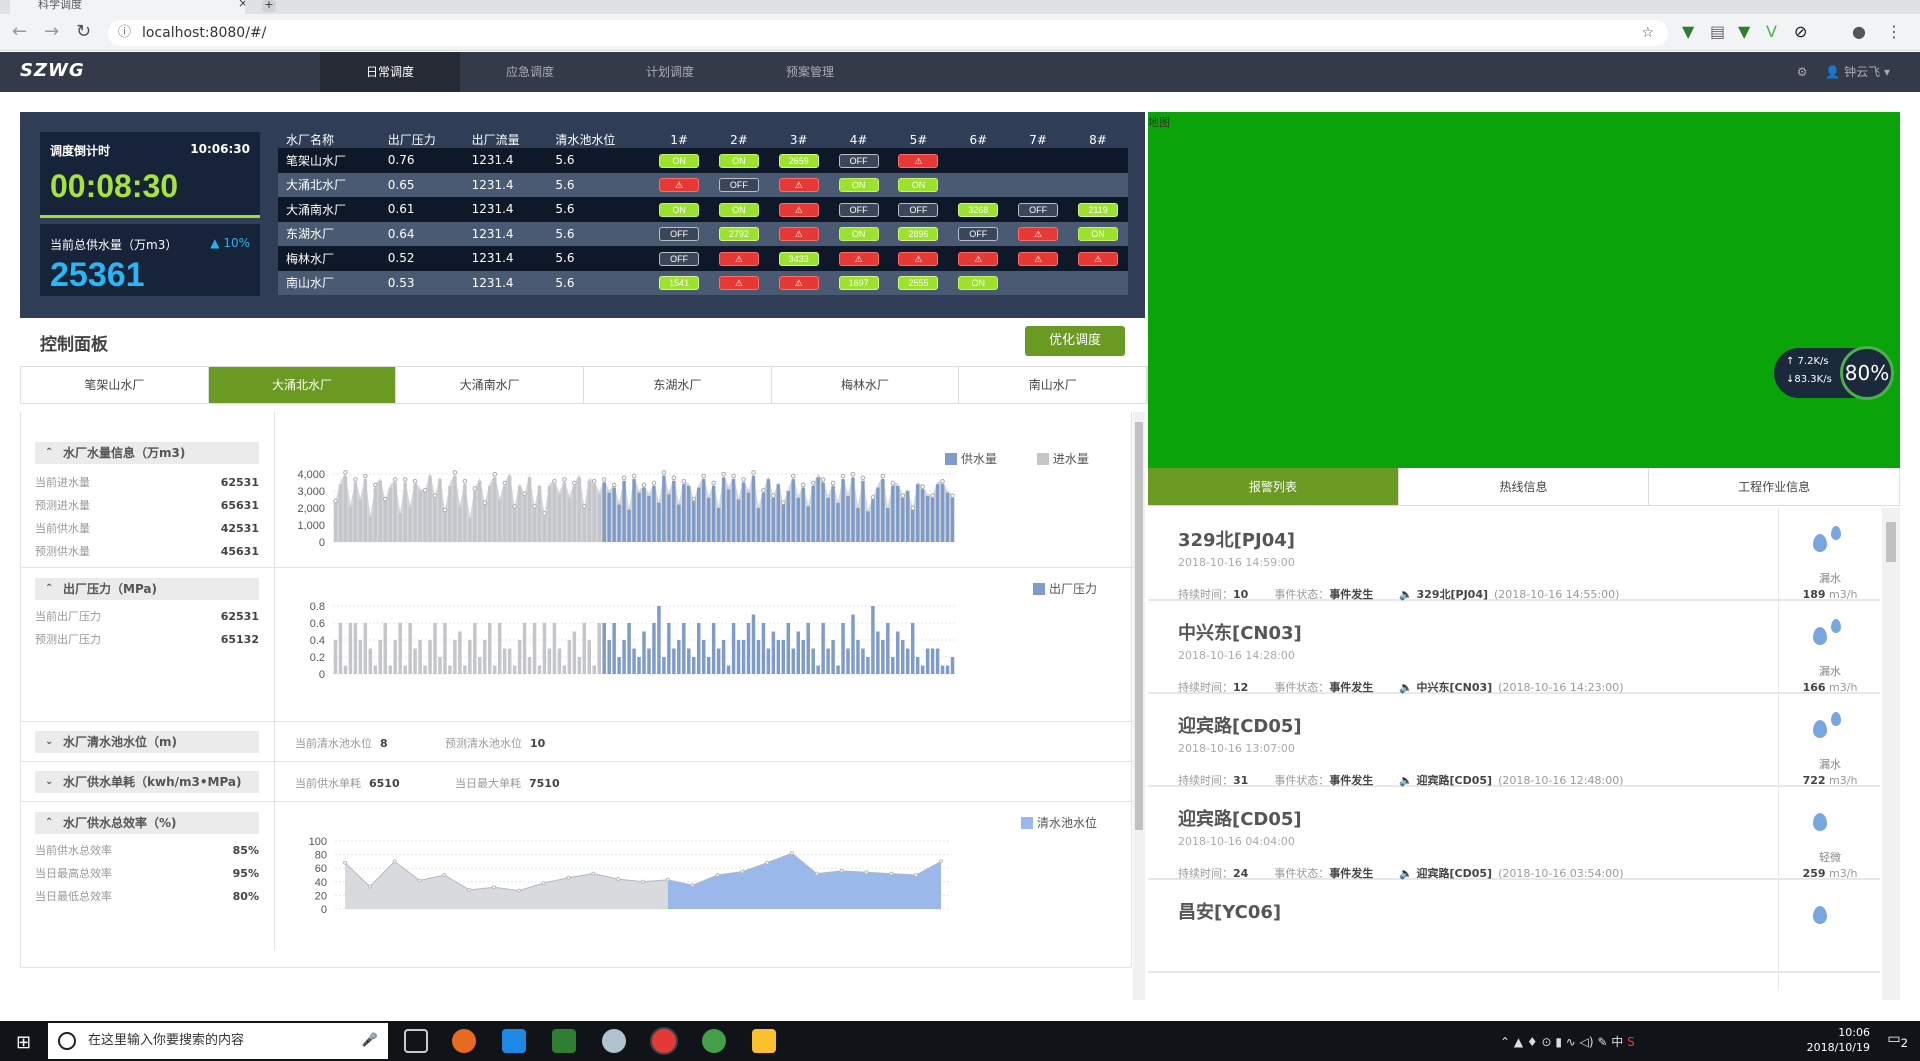 This screenshot has width=1920, height=1061. Describe the element at coordinates (564, 1041) in the screenshot. I see `terminal-icon` at that location.